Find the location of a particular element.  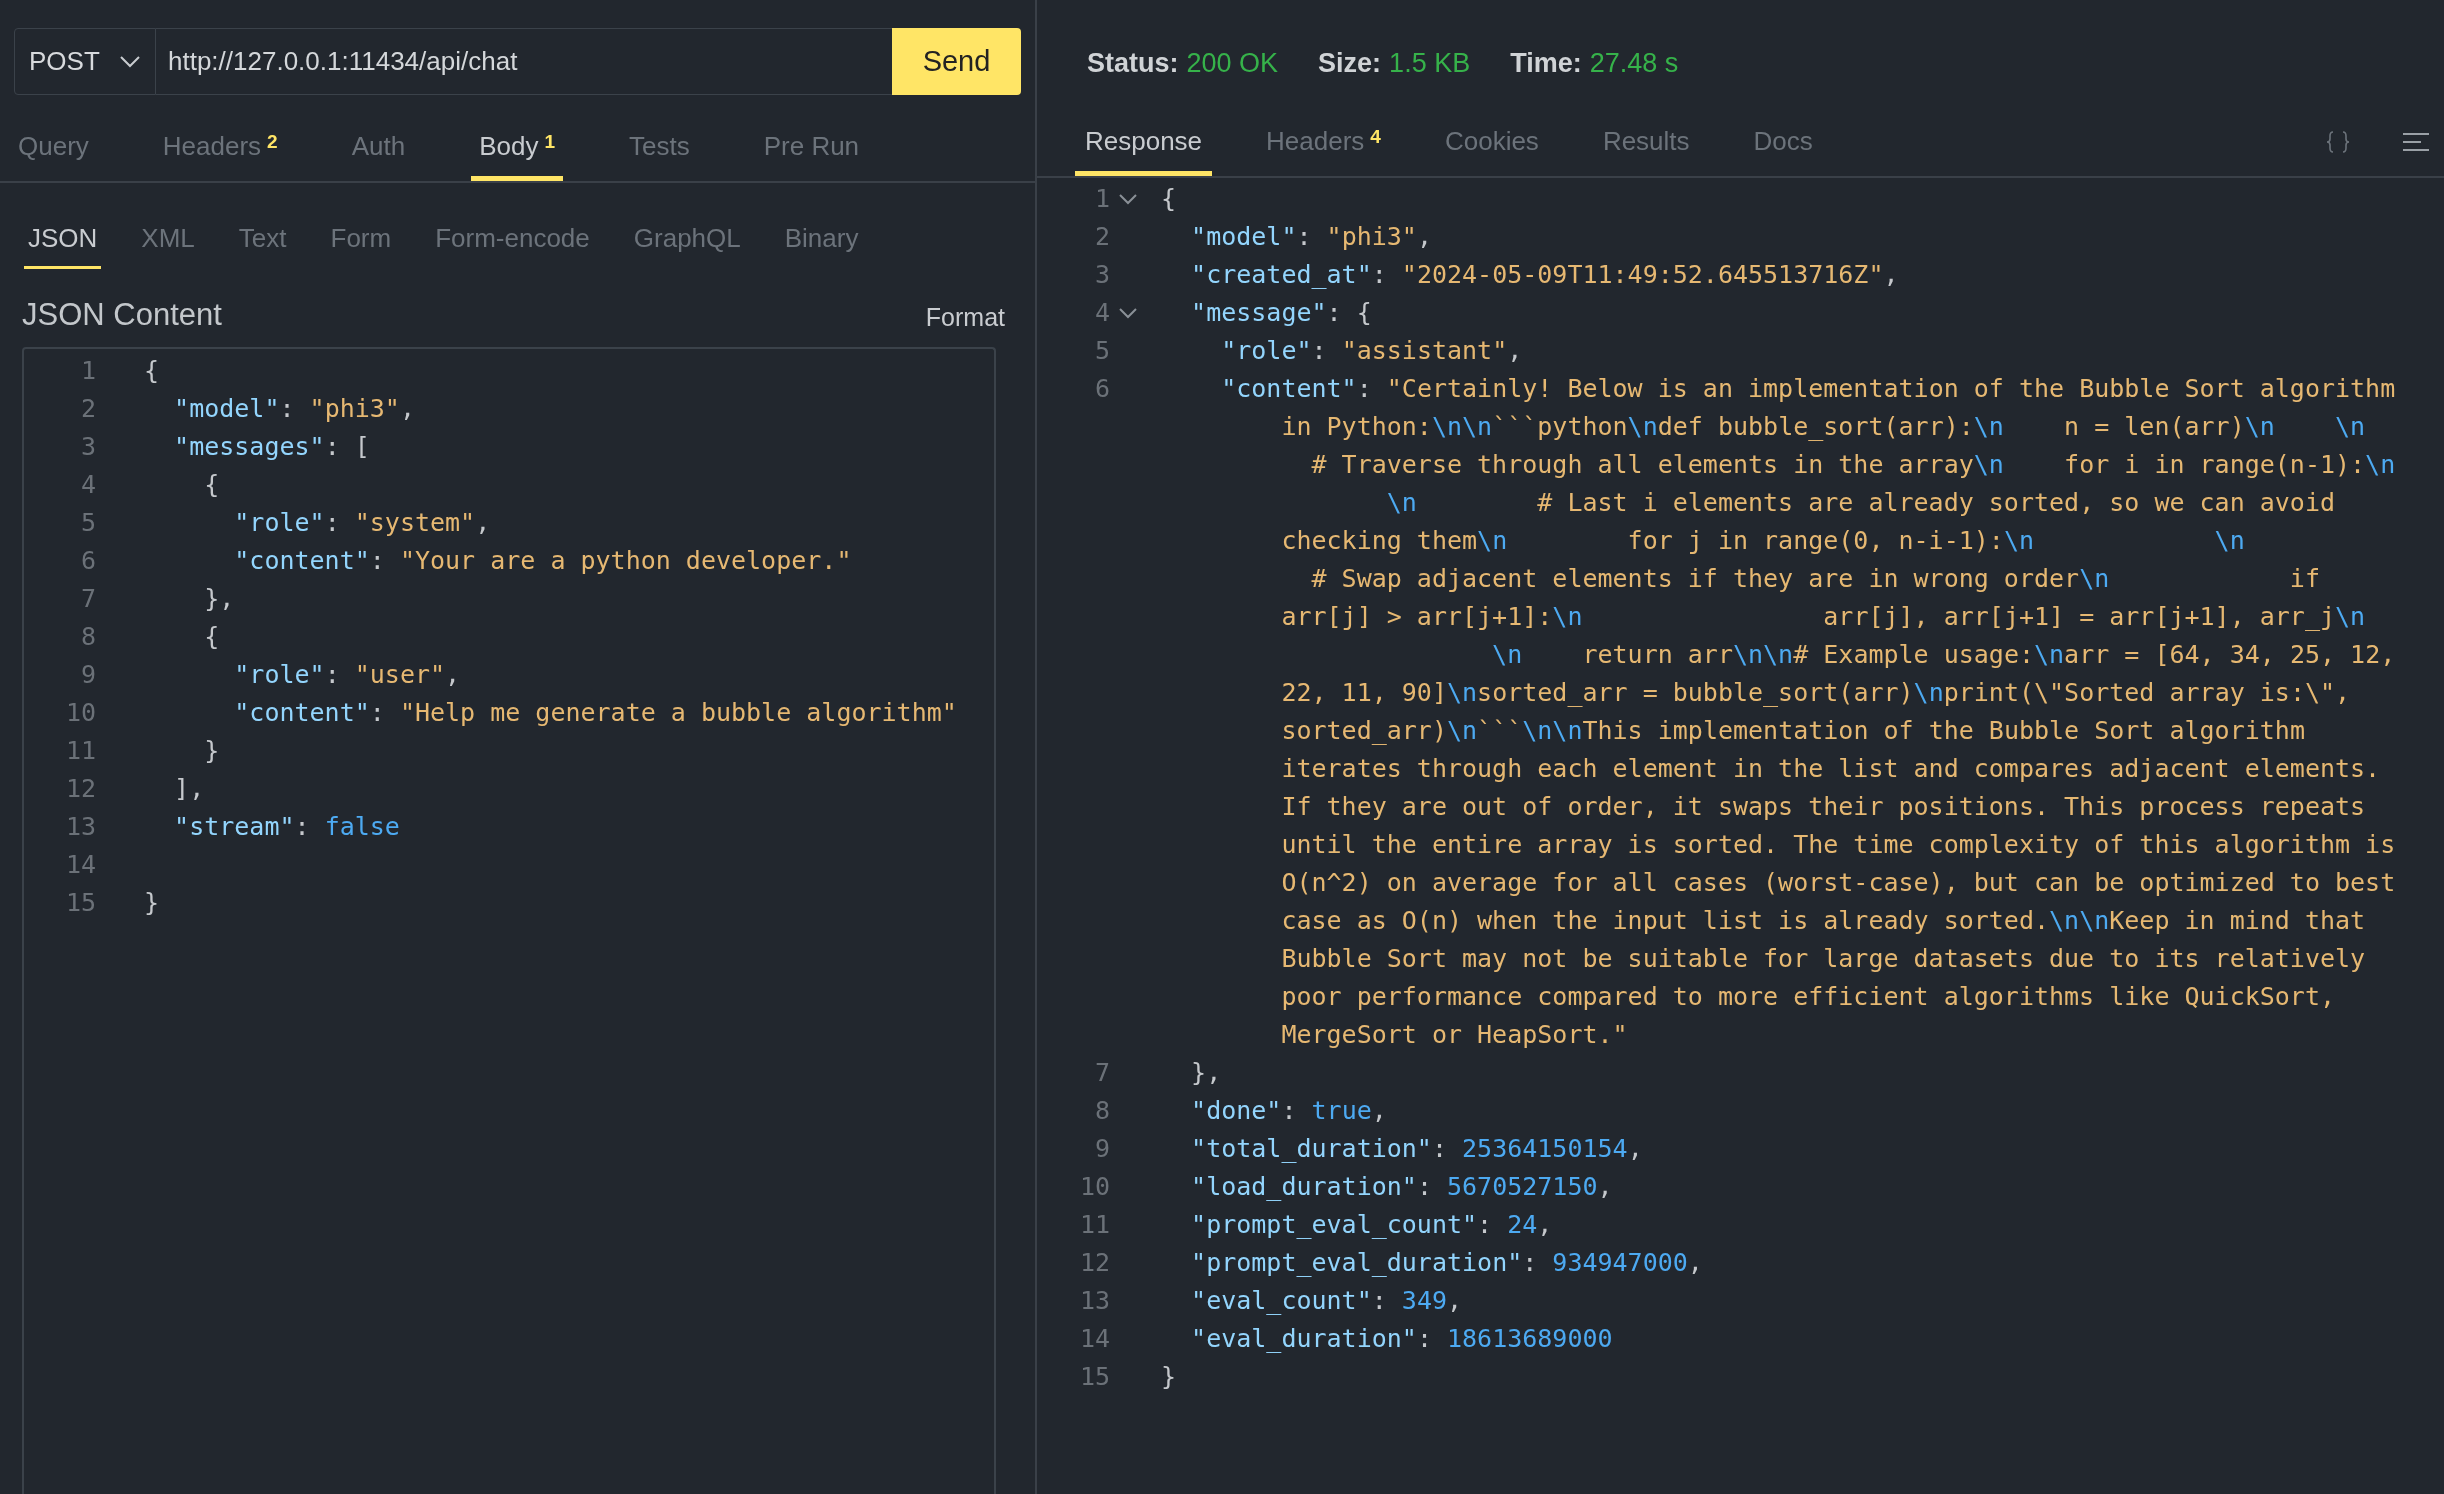

tab: XML is located at coordinates (168, 246).